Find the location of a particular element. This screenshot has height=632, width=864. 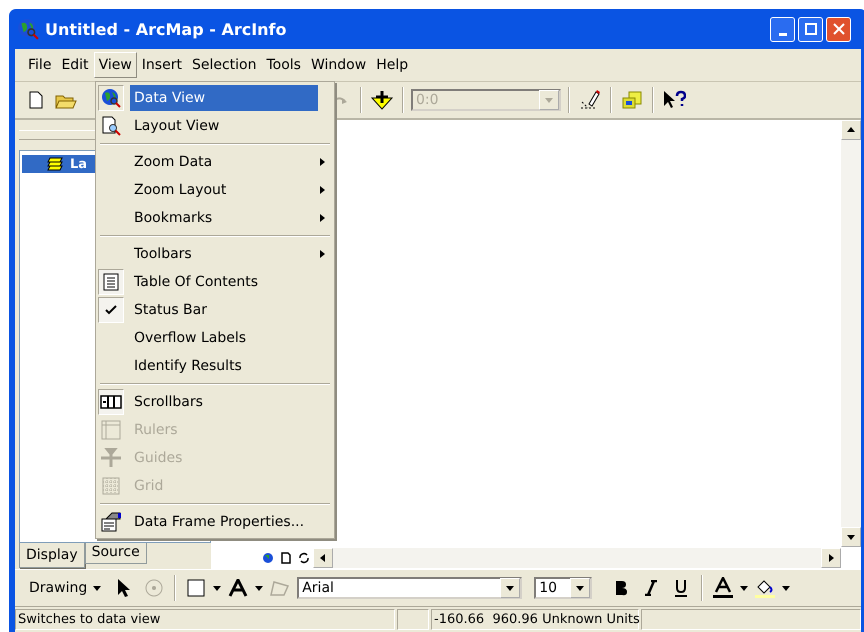

menu-item: Table Of Contents is located at coordinates (215, 282).